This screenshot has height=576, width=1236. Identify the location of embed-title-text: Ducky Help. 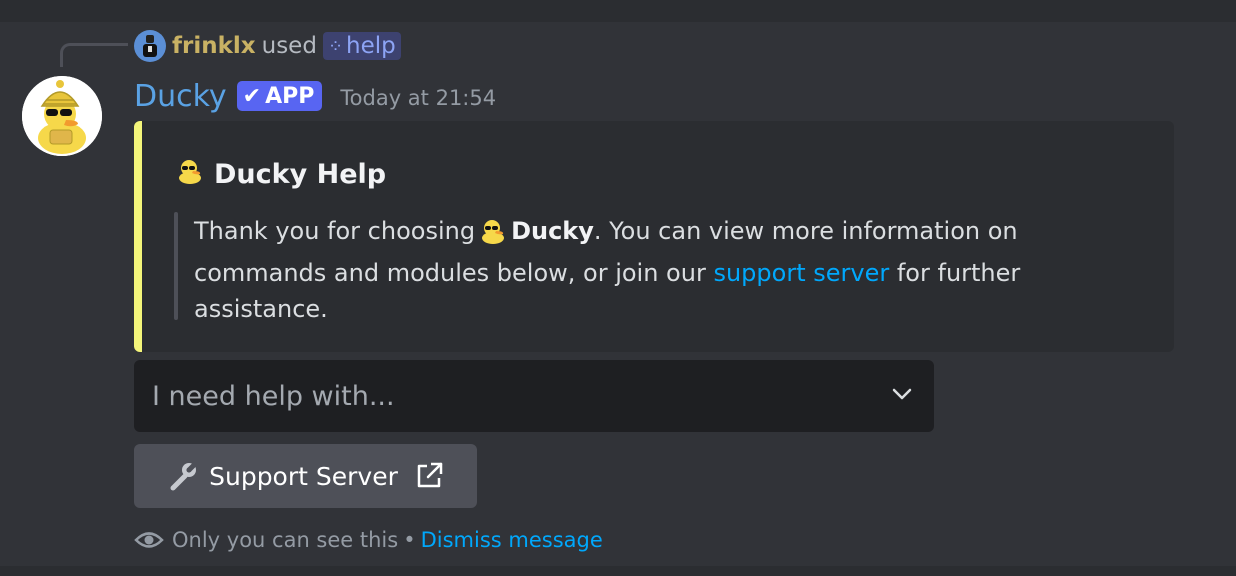
(300, 174).